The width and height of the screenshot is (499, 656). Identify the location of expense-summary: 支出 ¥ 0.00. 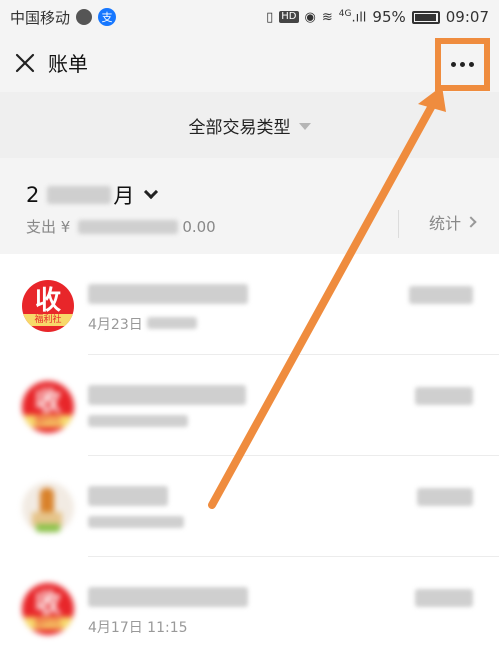
(121, 226).